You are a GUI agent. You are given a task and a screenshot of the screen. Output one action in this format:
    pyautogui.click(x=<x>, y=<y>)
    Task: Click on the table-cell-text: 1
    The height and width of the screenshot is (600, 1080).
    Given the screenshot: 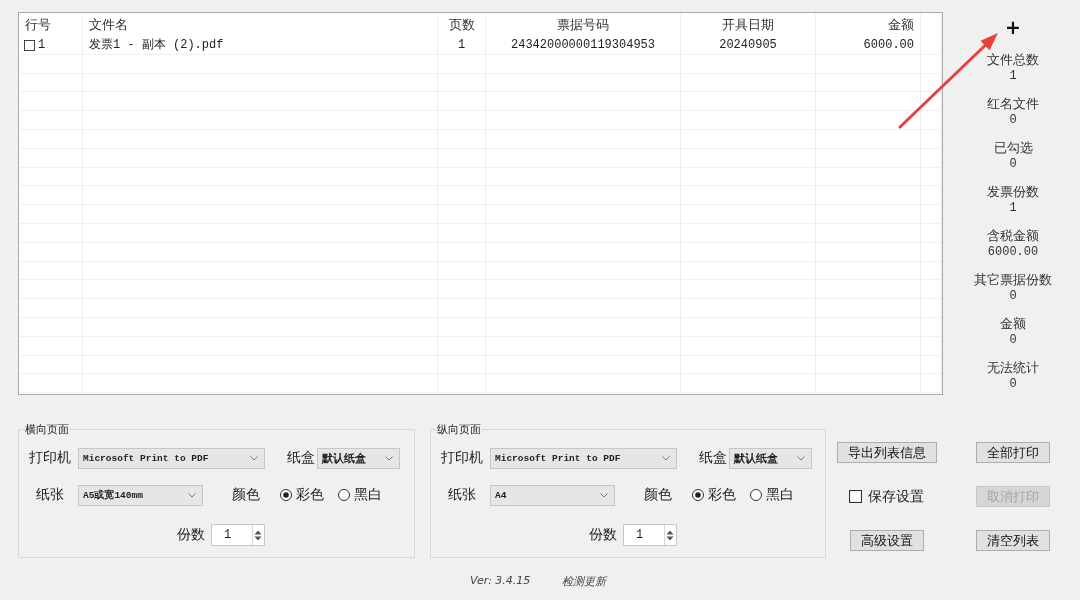 What is the action you would take?
    pyautogui.click(x=461, y=45)
    